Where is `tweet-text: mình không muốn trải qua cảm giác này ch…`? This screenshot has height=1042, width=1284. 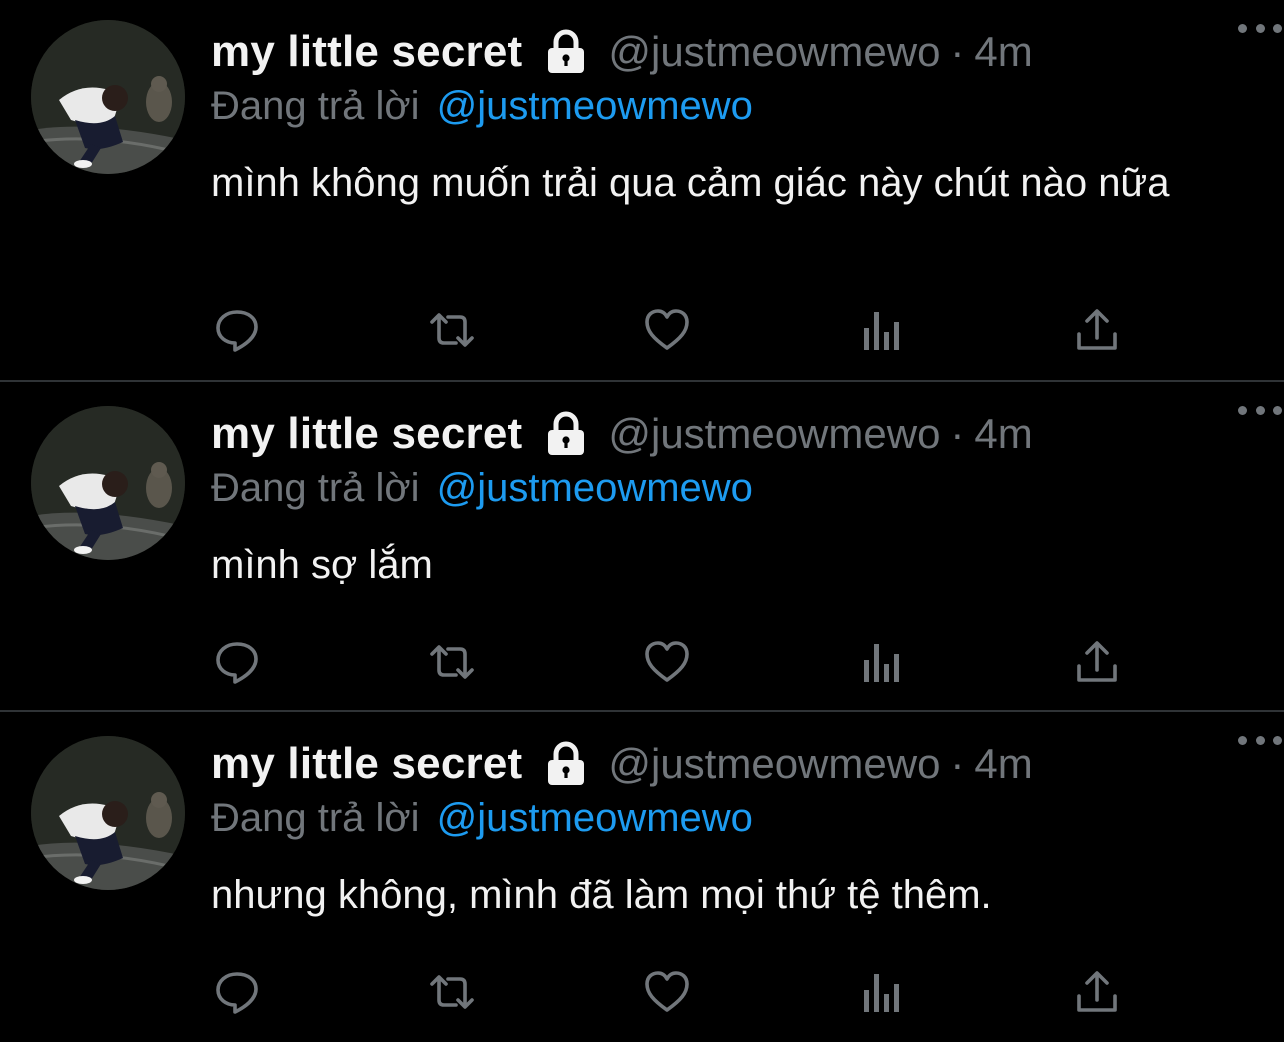
tweet-text: mình không muốn trải qua cảm giác này ch… is located at coordinates (690, 183).